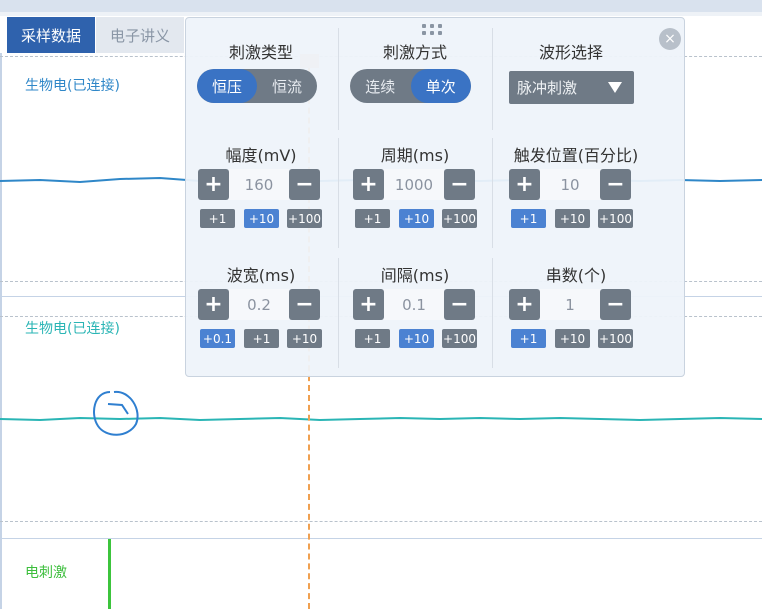 The image size is (762, 609). Describe the element at coordinates (213, 304) in the screenshot. I see `width-plus-button: +` at that location.